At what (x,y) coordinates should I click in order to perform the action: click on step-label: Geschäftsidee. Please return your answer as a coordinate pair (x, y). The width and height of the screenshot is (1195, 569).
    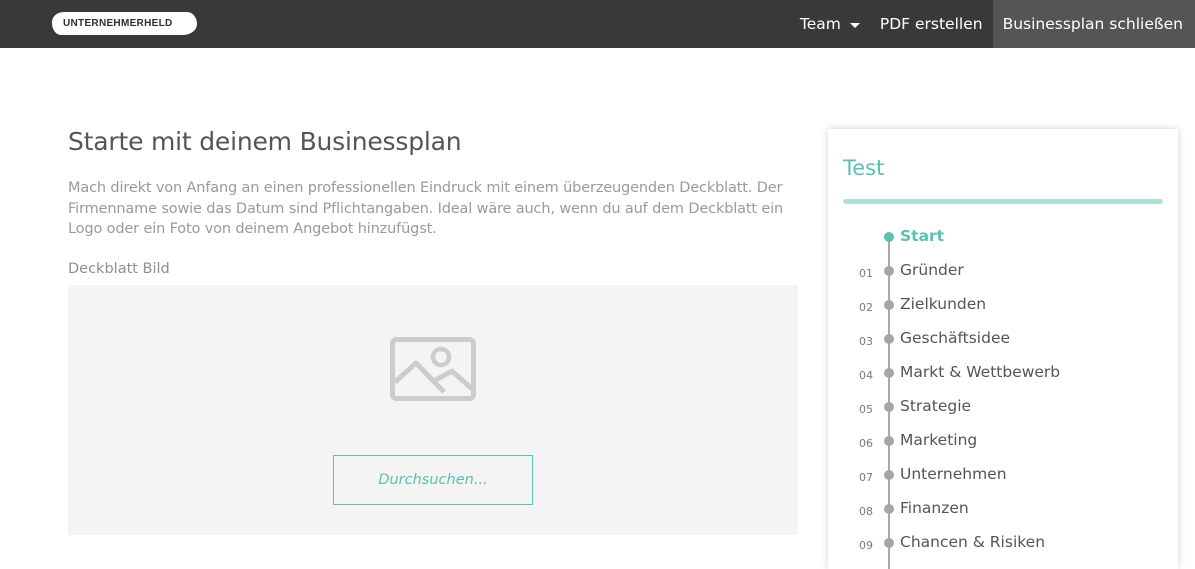
    Looking at the image, I should click on (955, 338).